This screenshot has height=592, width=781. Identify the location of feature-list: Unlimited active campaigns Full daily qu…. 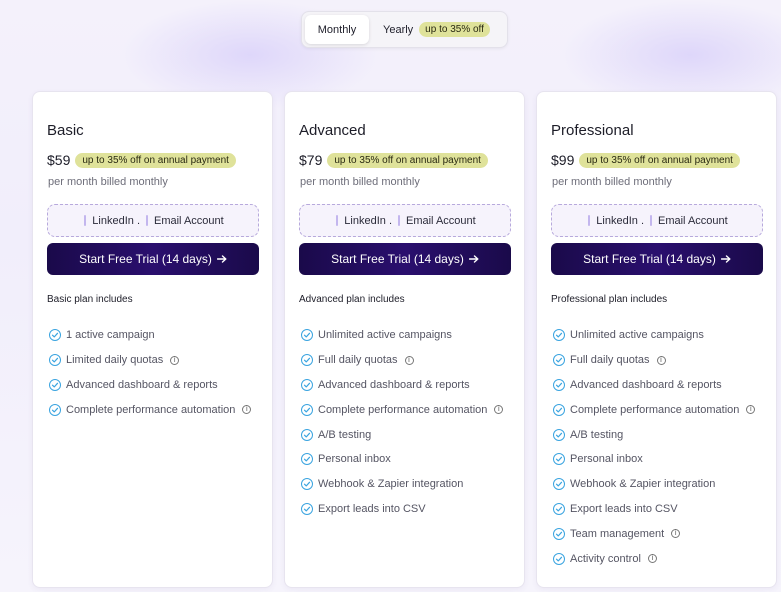
(654, 447).